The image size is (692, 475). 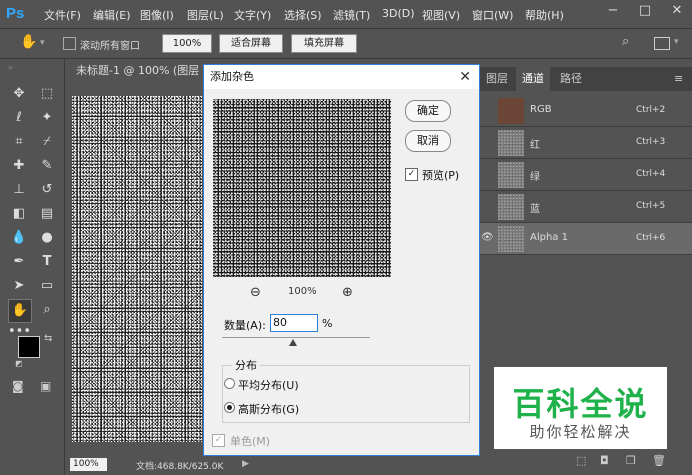 What do you see at coordinates (255, 292) in the screenshot?
I see `zoom-out-icon: ⊖` at bounding box center [255, 292].